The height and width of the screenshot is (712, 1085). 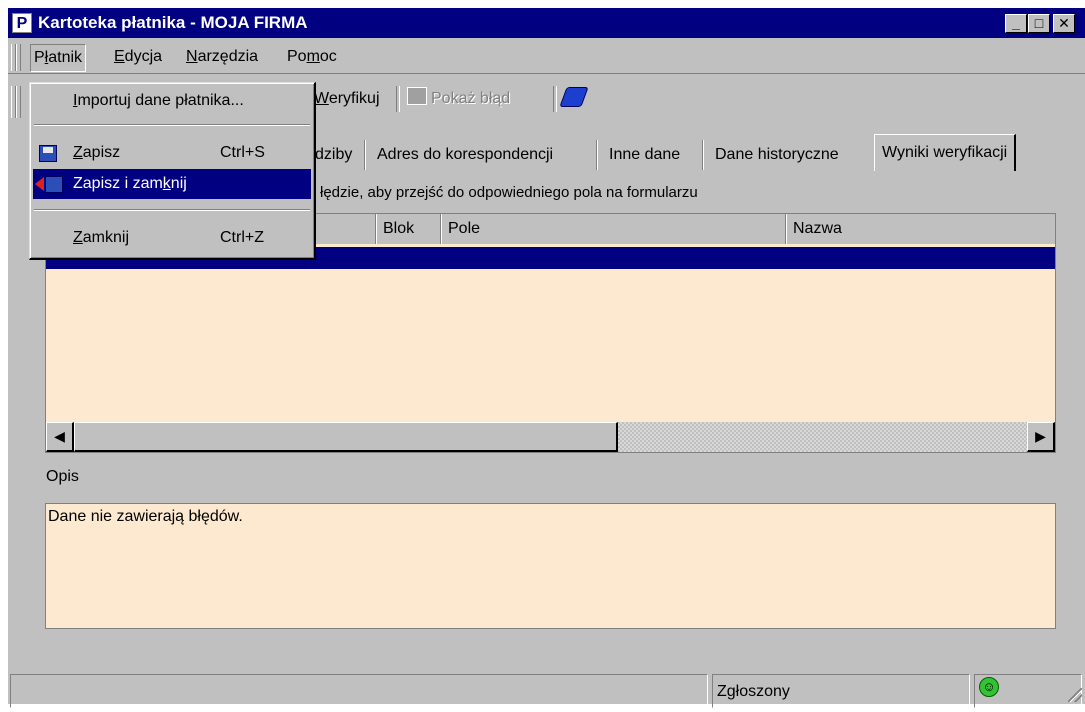 I want to click on horizontal-scrollbar: ◀ ▶, so click(x=550, y=437).